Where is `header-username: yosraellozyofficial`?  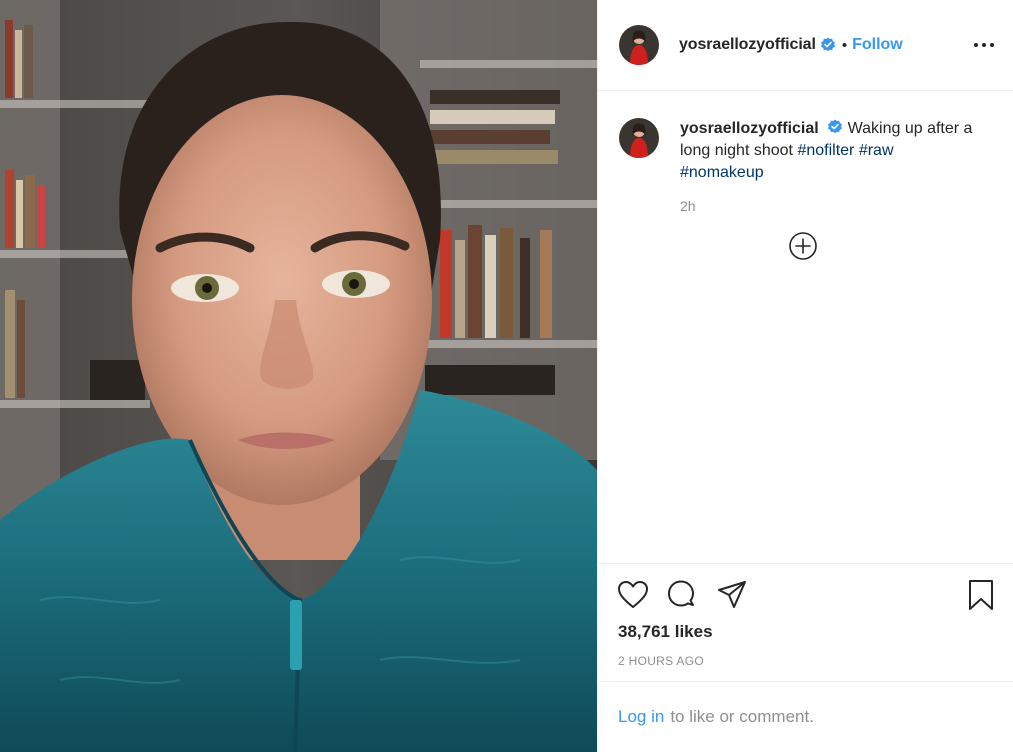
header-username: yosraellozyofficial is located at coordinates (747, 45).